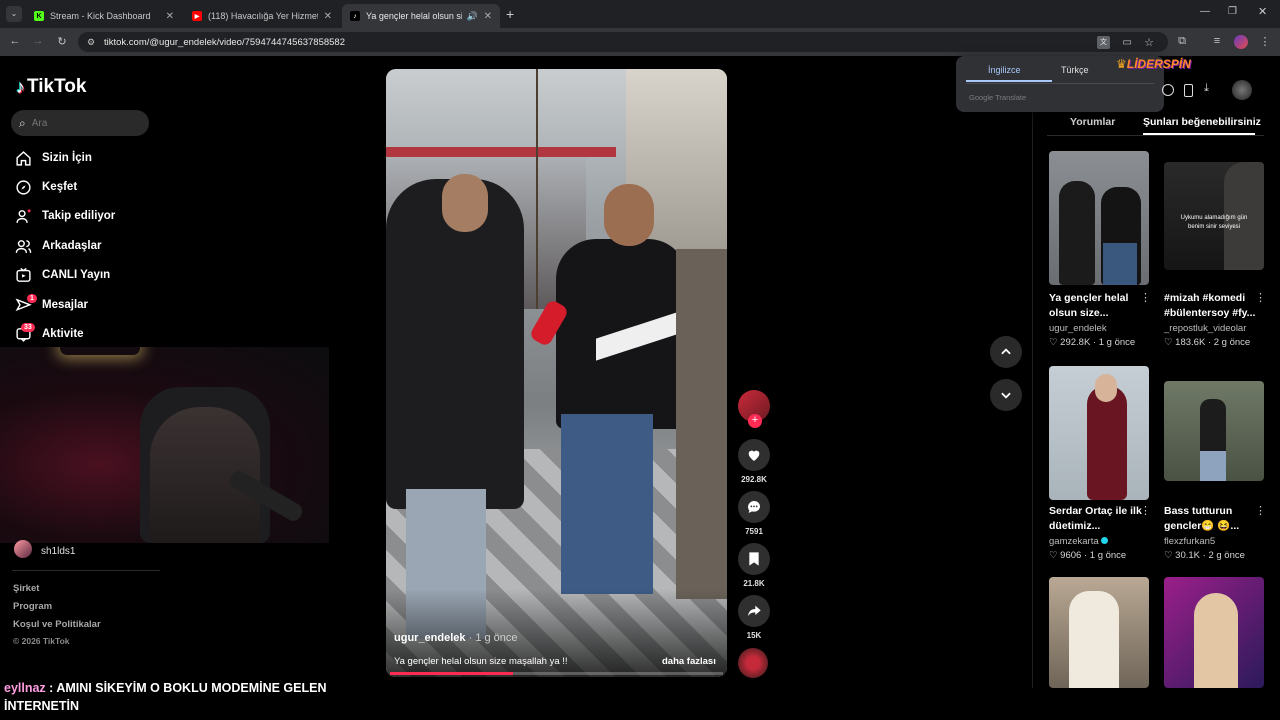  What do you see at coordinates (754, 409) in the screenshot?
I see `author-avatar-action: +` at bounding box center [754, 409].